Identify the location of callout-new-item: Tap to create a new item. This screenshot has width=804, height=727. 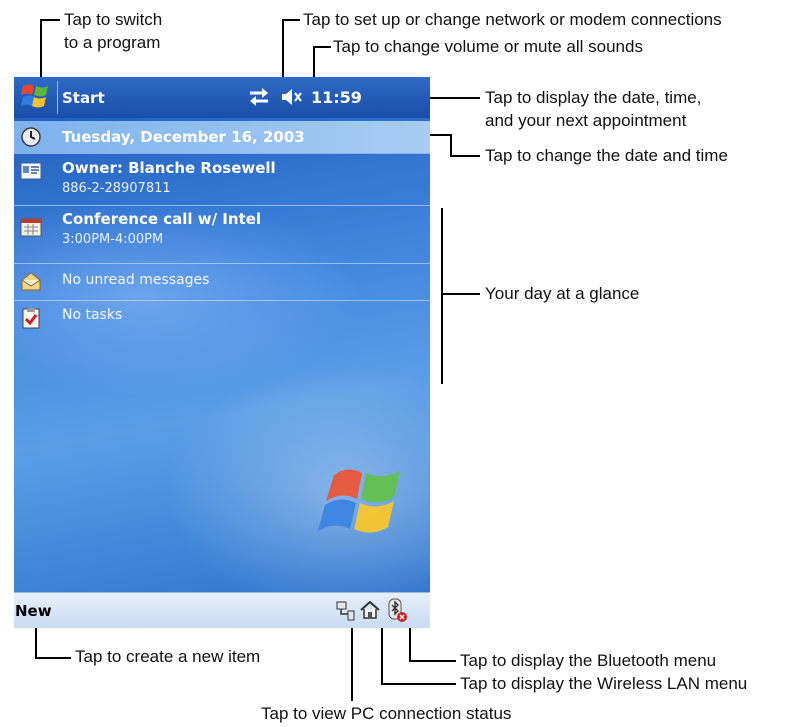
(168, 656).